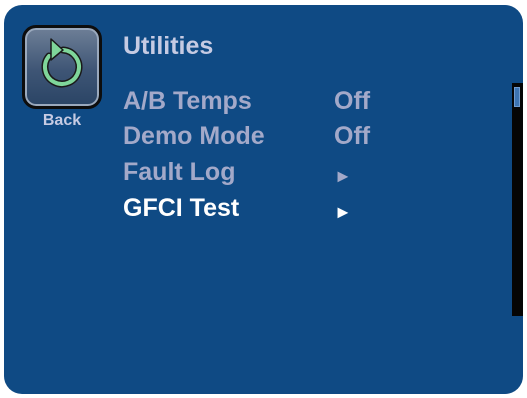  I want to click on menu-item-demo-mode: Demo Mode Off, so click(303, 139).